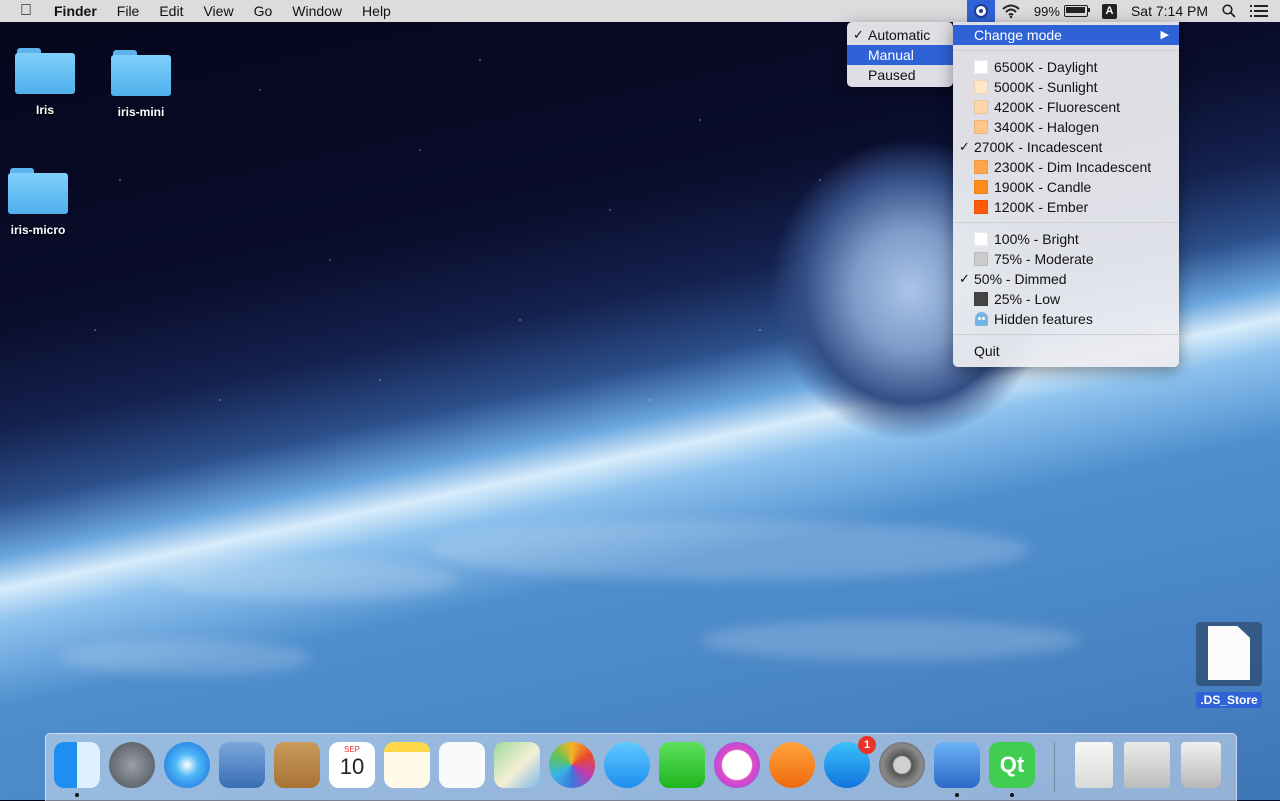  Describe the element at coordinates (1046, 87) in the screenshot. I see `menu-item-label: 5000K - Sunlight` at that location.